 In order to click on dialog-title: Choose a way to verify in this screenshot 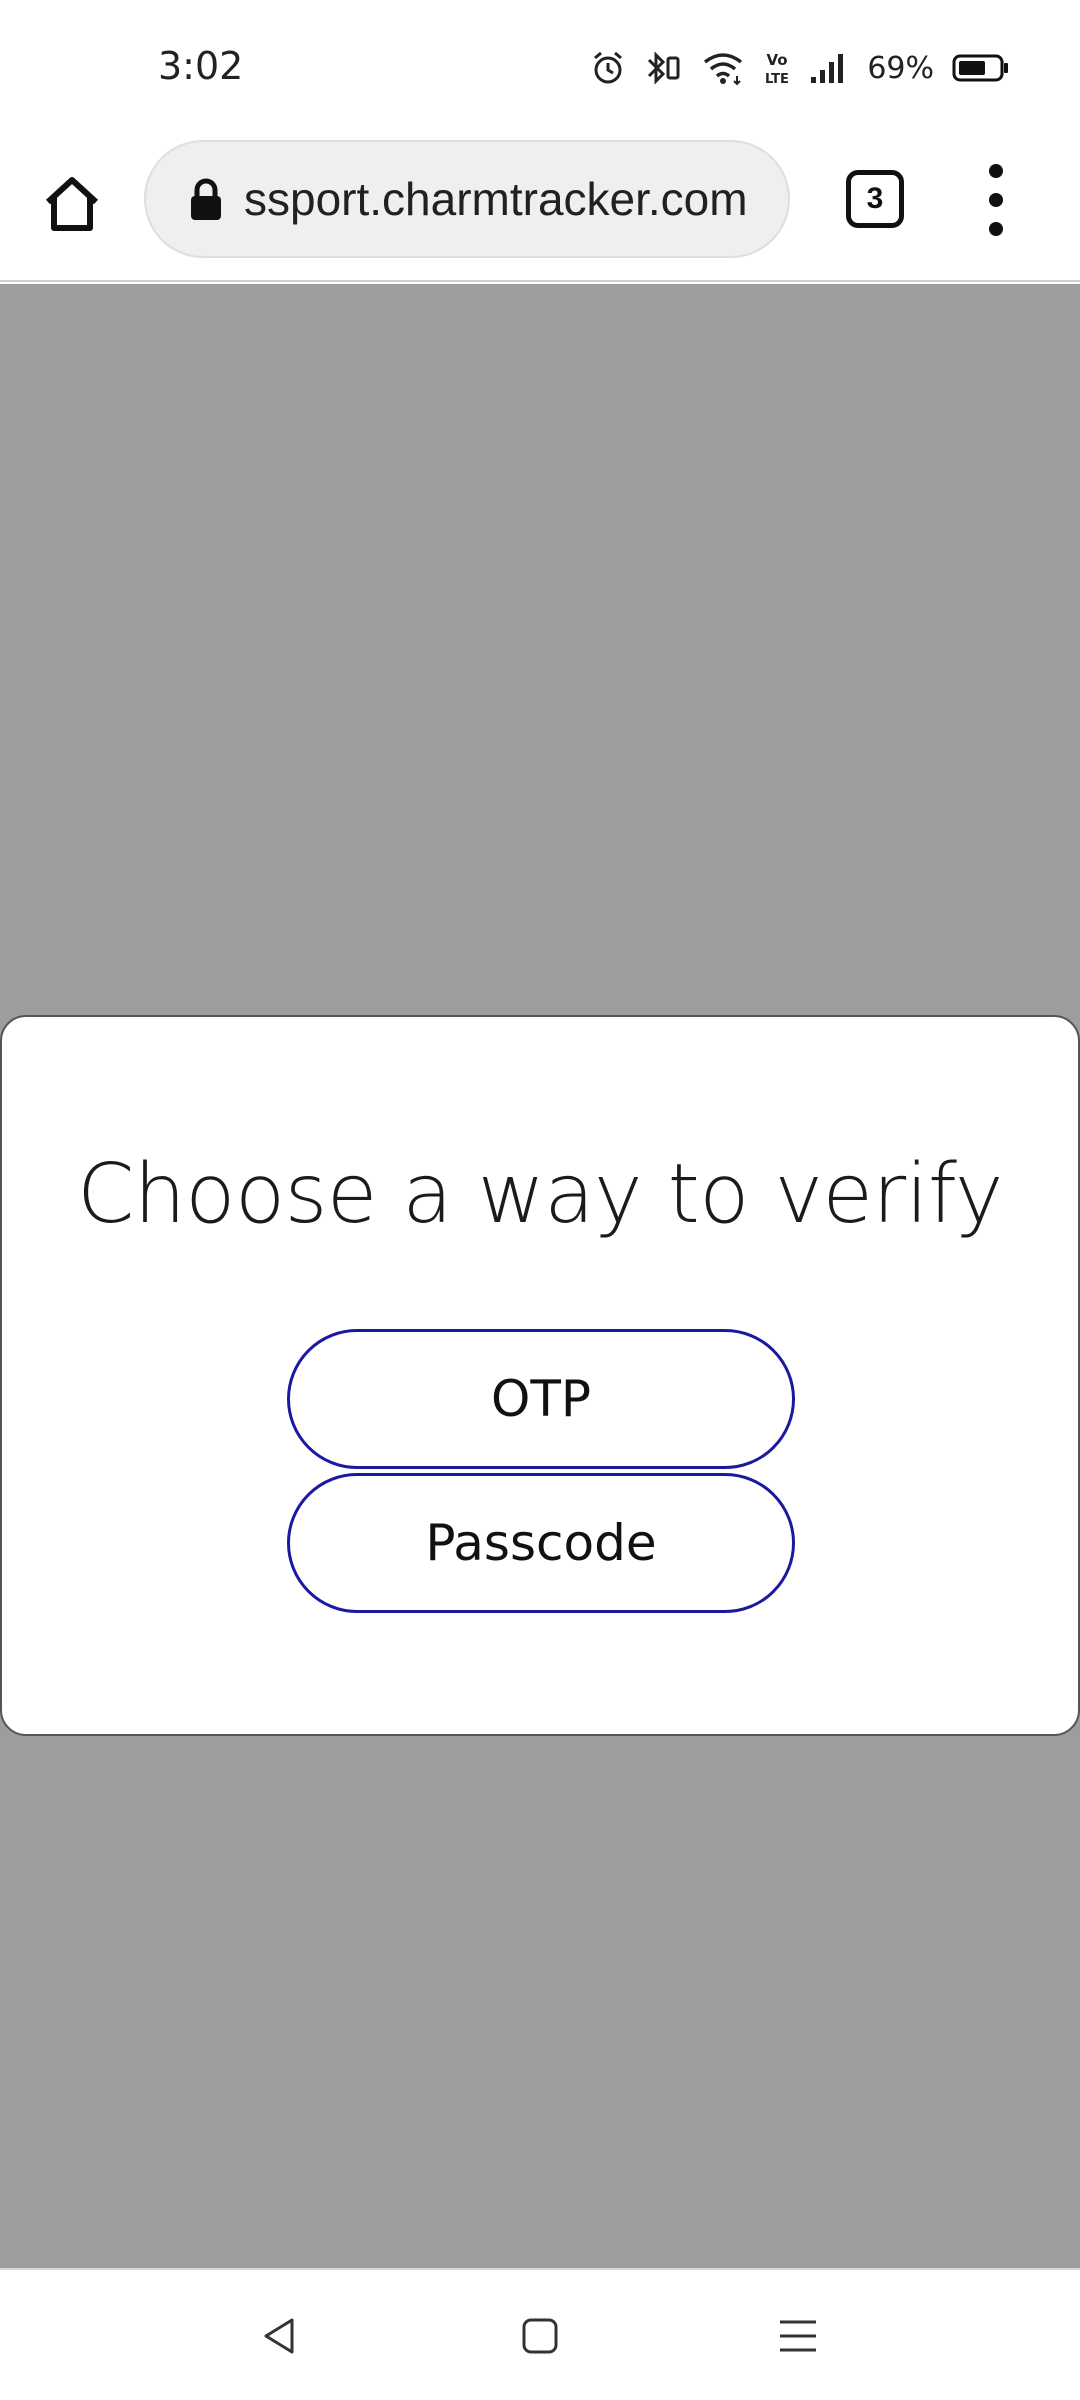, I will do `click(540, 1194)`.